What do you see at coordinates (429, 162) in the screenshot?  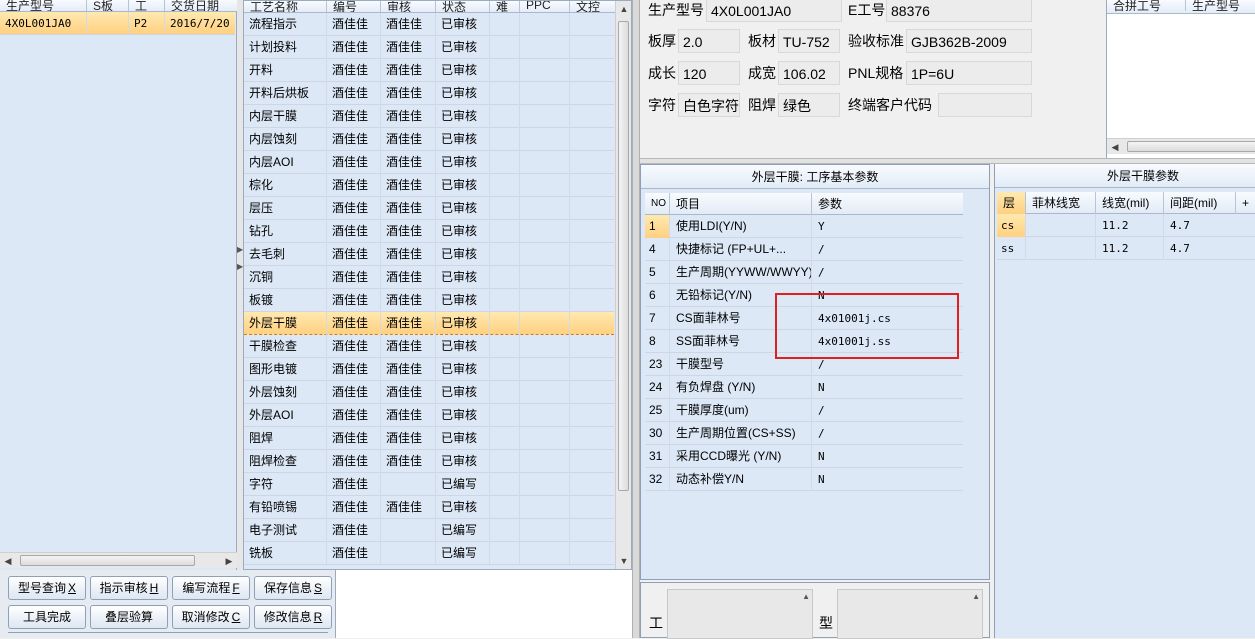 I see `process-row: 内层AOI 酒佳佳 酒佳佳 已审核` at bounding box center [429, 162].